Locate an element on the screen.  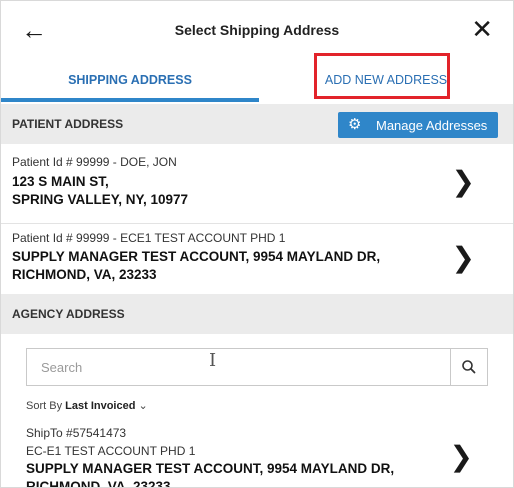
agency-address-header: AGENCY ADDRESS is located at coordinates (257, 314).